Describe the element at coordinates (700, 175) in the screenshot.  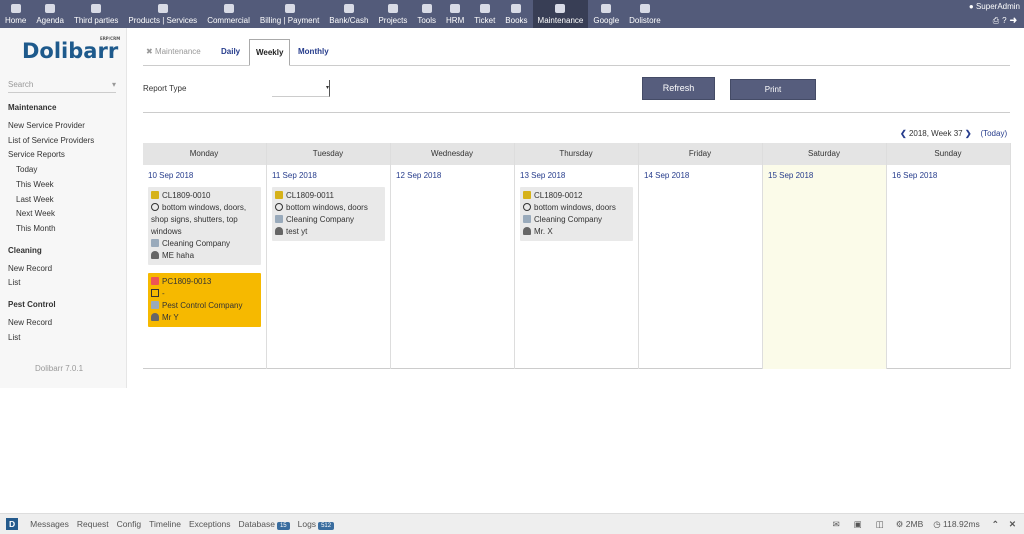
I see `day-date: 14 Sep 2018` at that location.